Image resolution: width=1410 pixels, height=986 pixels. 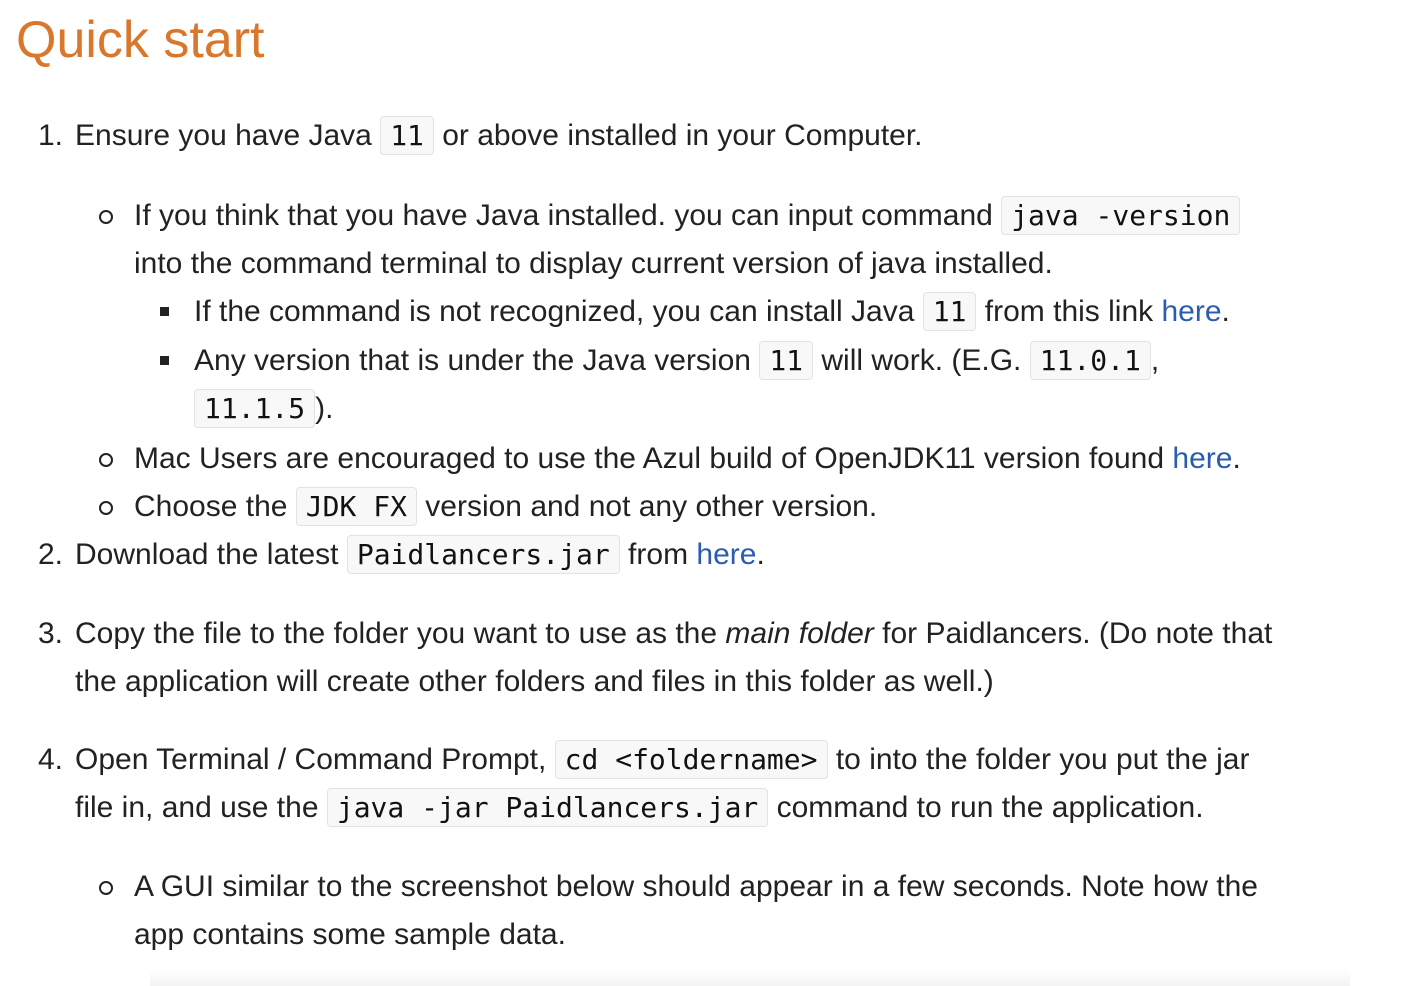 I want to click on sub-bullet-any-version-line2: 11.1.5)., so click(x=263, y=409).